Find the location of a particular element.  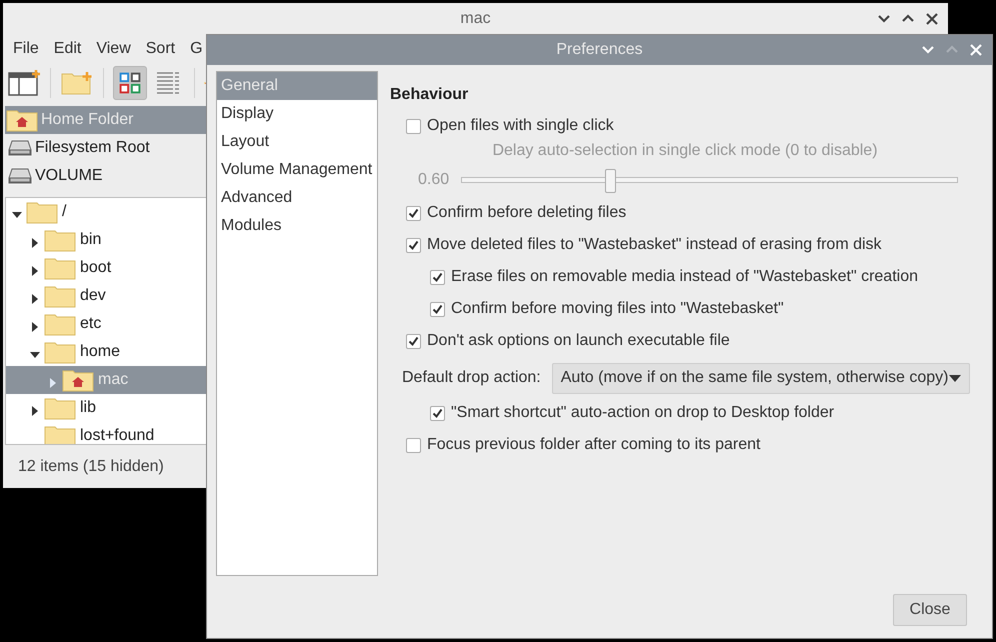

slider-value: 0.60 is located at coordinates (434, 180).